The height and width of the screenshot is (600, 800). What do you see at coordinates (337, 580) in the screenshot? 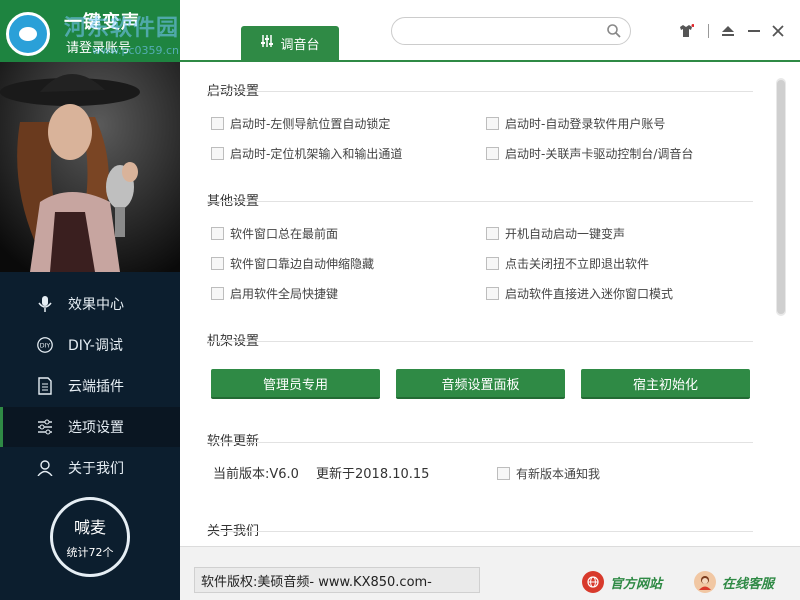
I see `copyright-text: 软件版权:美硕音频- www.KX850.com-` at bounding box center [337, 580].